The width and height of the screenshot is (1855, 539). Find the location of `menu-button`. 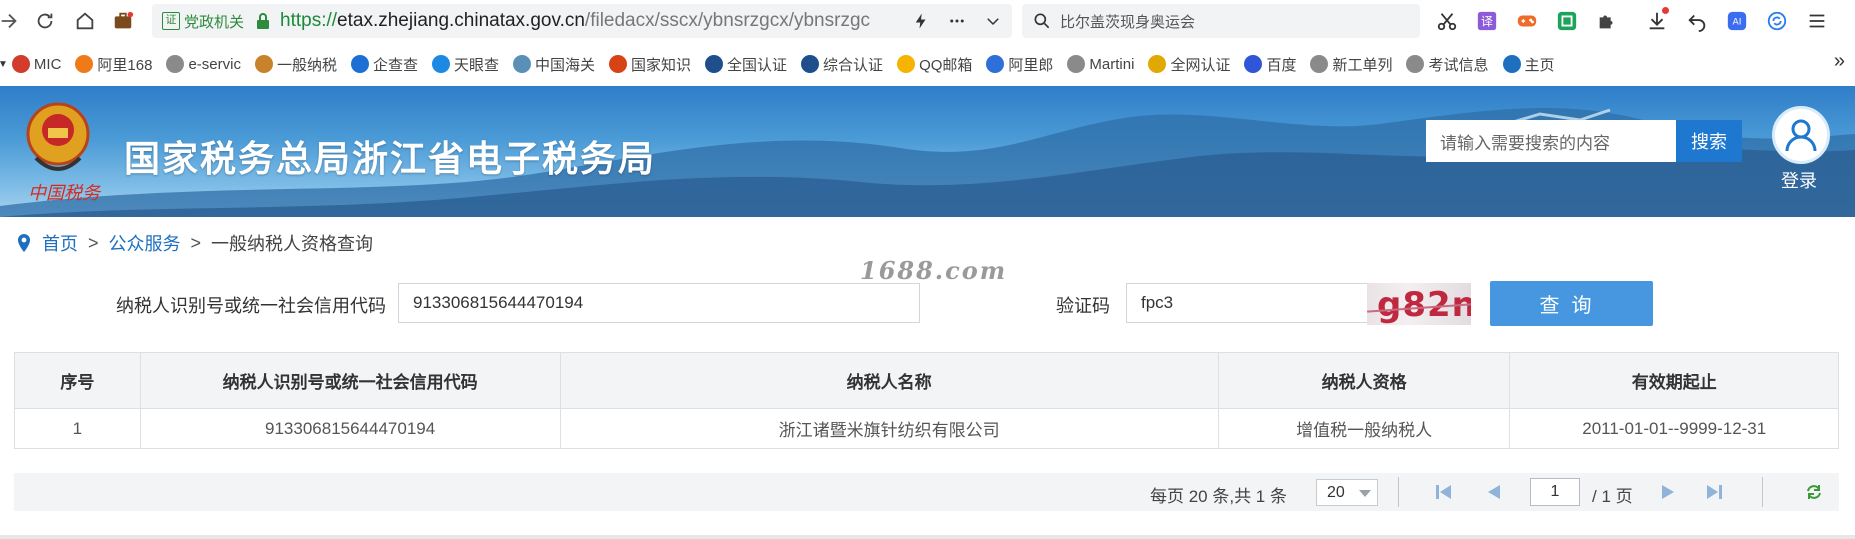

menu-button is located at coordinates (1817, 21).